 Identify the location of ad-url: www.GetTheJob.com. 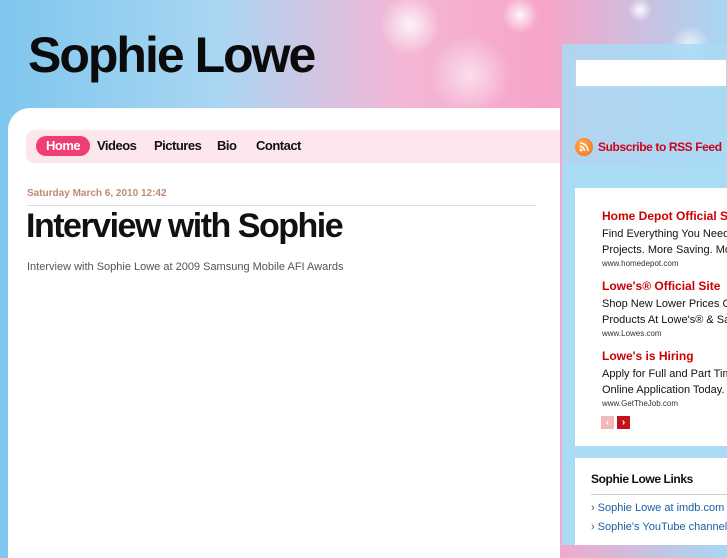
(664, 403).